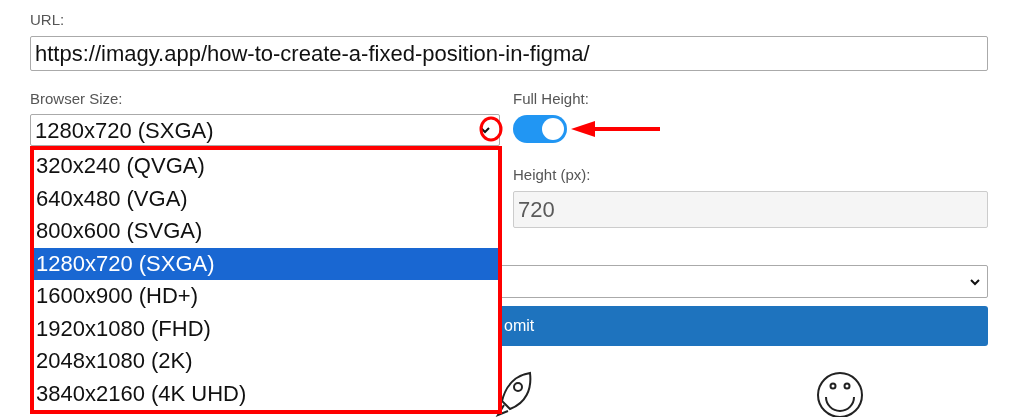 This screenshot has width=1024, height=417. I want to click on dropdown-option: 1280x720 (SXGA), so click(266, 263).